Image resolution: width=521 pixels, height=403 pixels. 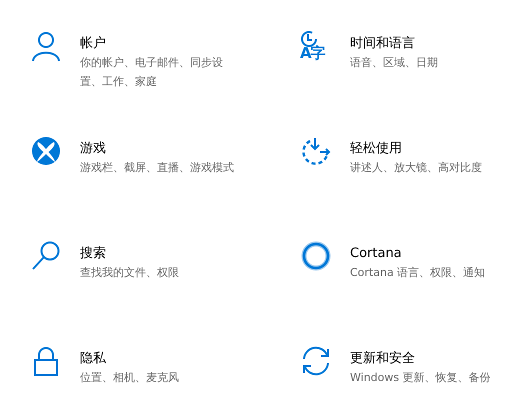 What do you see at coordinates (130, 273) in the screenshot?
I see `category-description: 查找我的文件、权限` at bounding box center [130, 273].